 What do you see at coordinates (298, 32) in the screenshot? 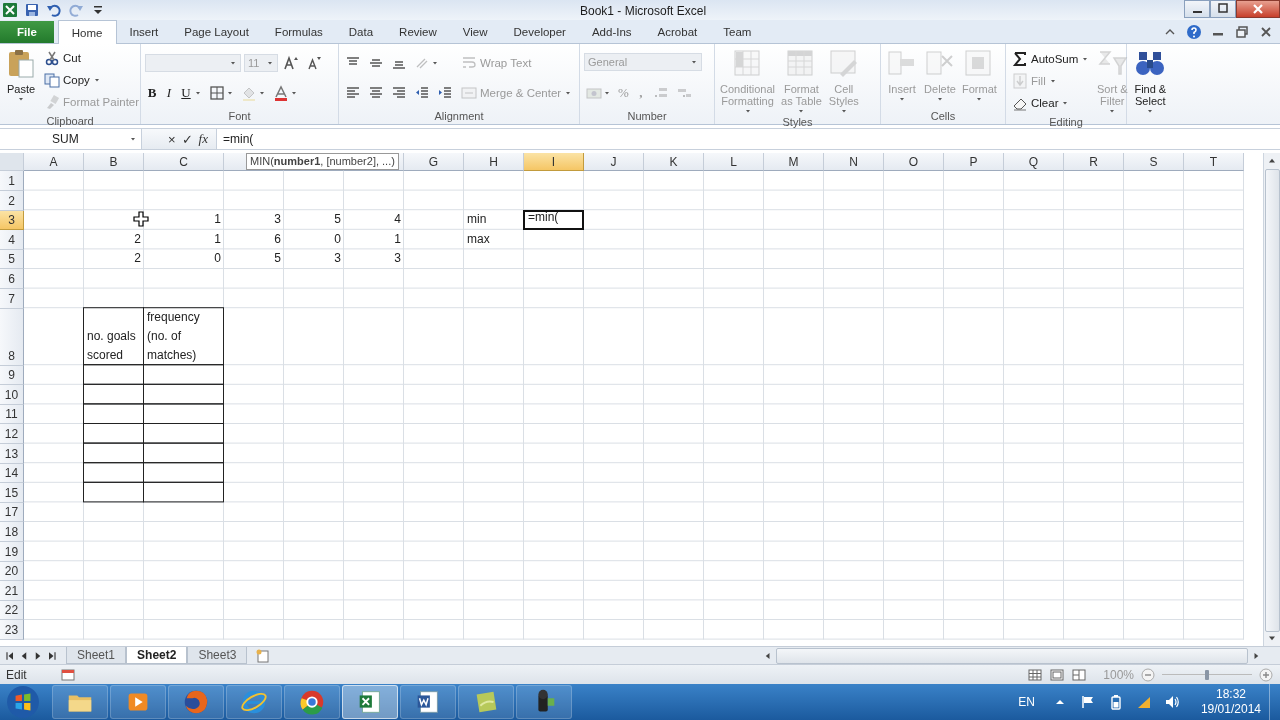
I see `ribbon-tab: Formulas` at bounding box center [298, 32].